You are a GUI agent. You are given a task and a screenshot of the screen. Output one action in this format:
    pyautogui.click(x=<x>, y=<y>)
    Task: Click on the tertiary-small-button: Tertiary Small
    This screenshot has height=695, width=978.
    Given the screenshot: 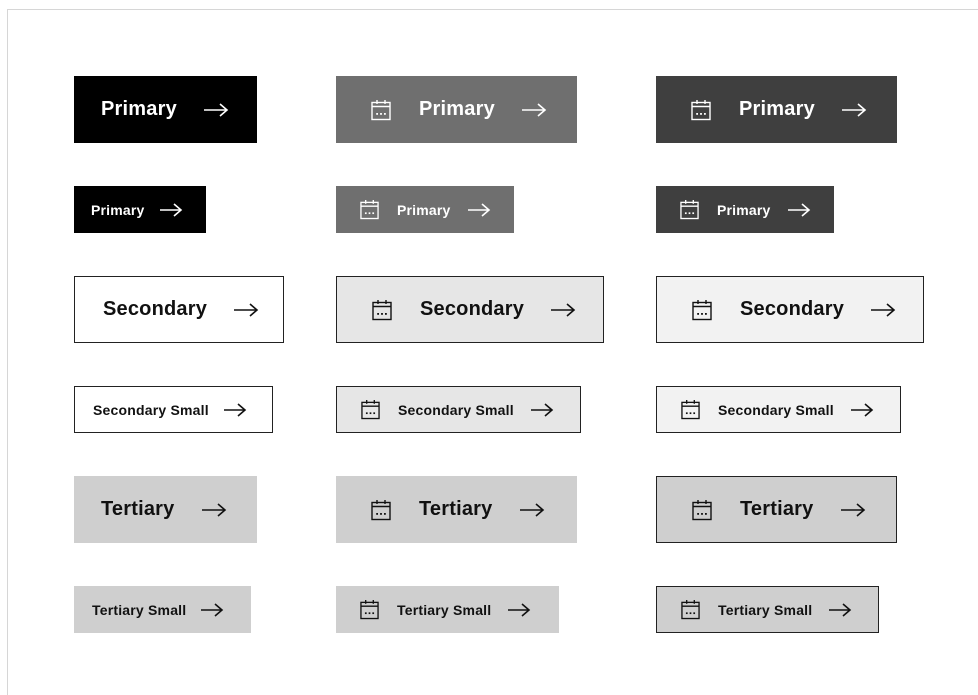 What is the action you would take?
    pyautogui.click(x=162, y=609)
    